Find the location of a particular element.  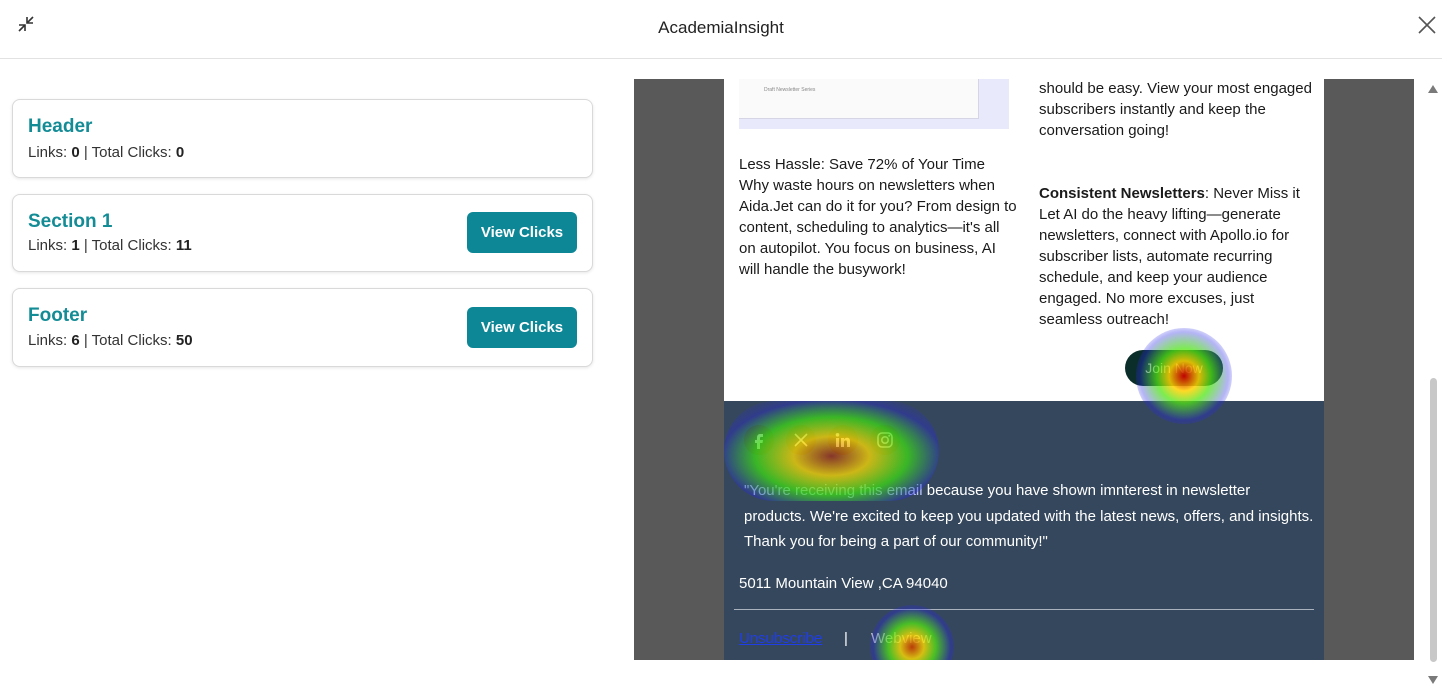

footer-divider is located at coordinates (1024, 609).